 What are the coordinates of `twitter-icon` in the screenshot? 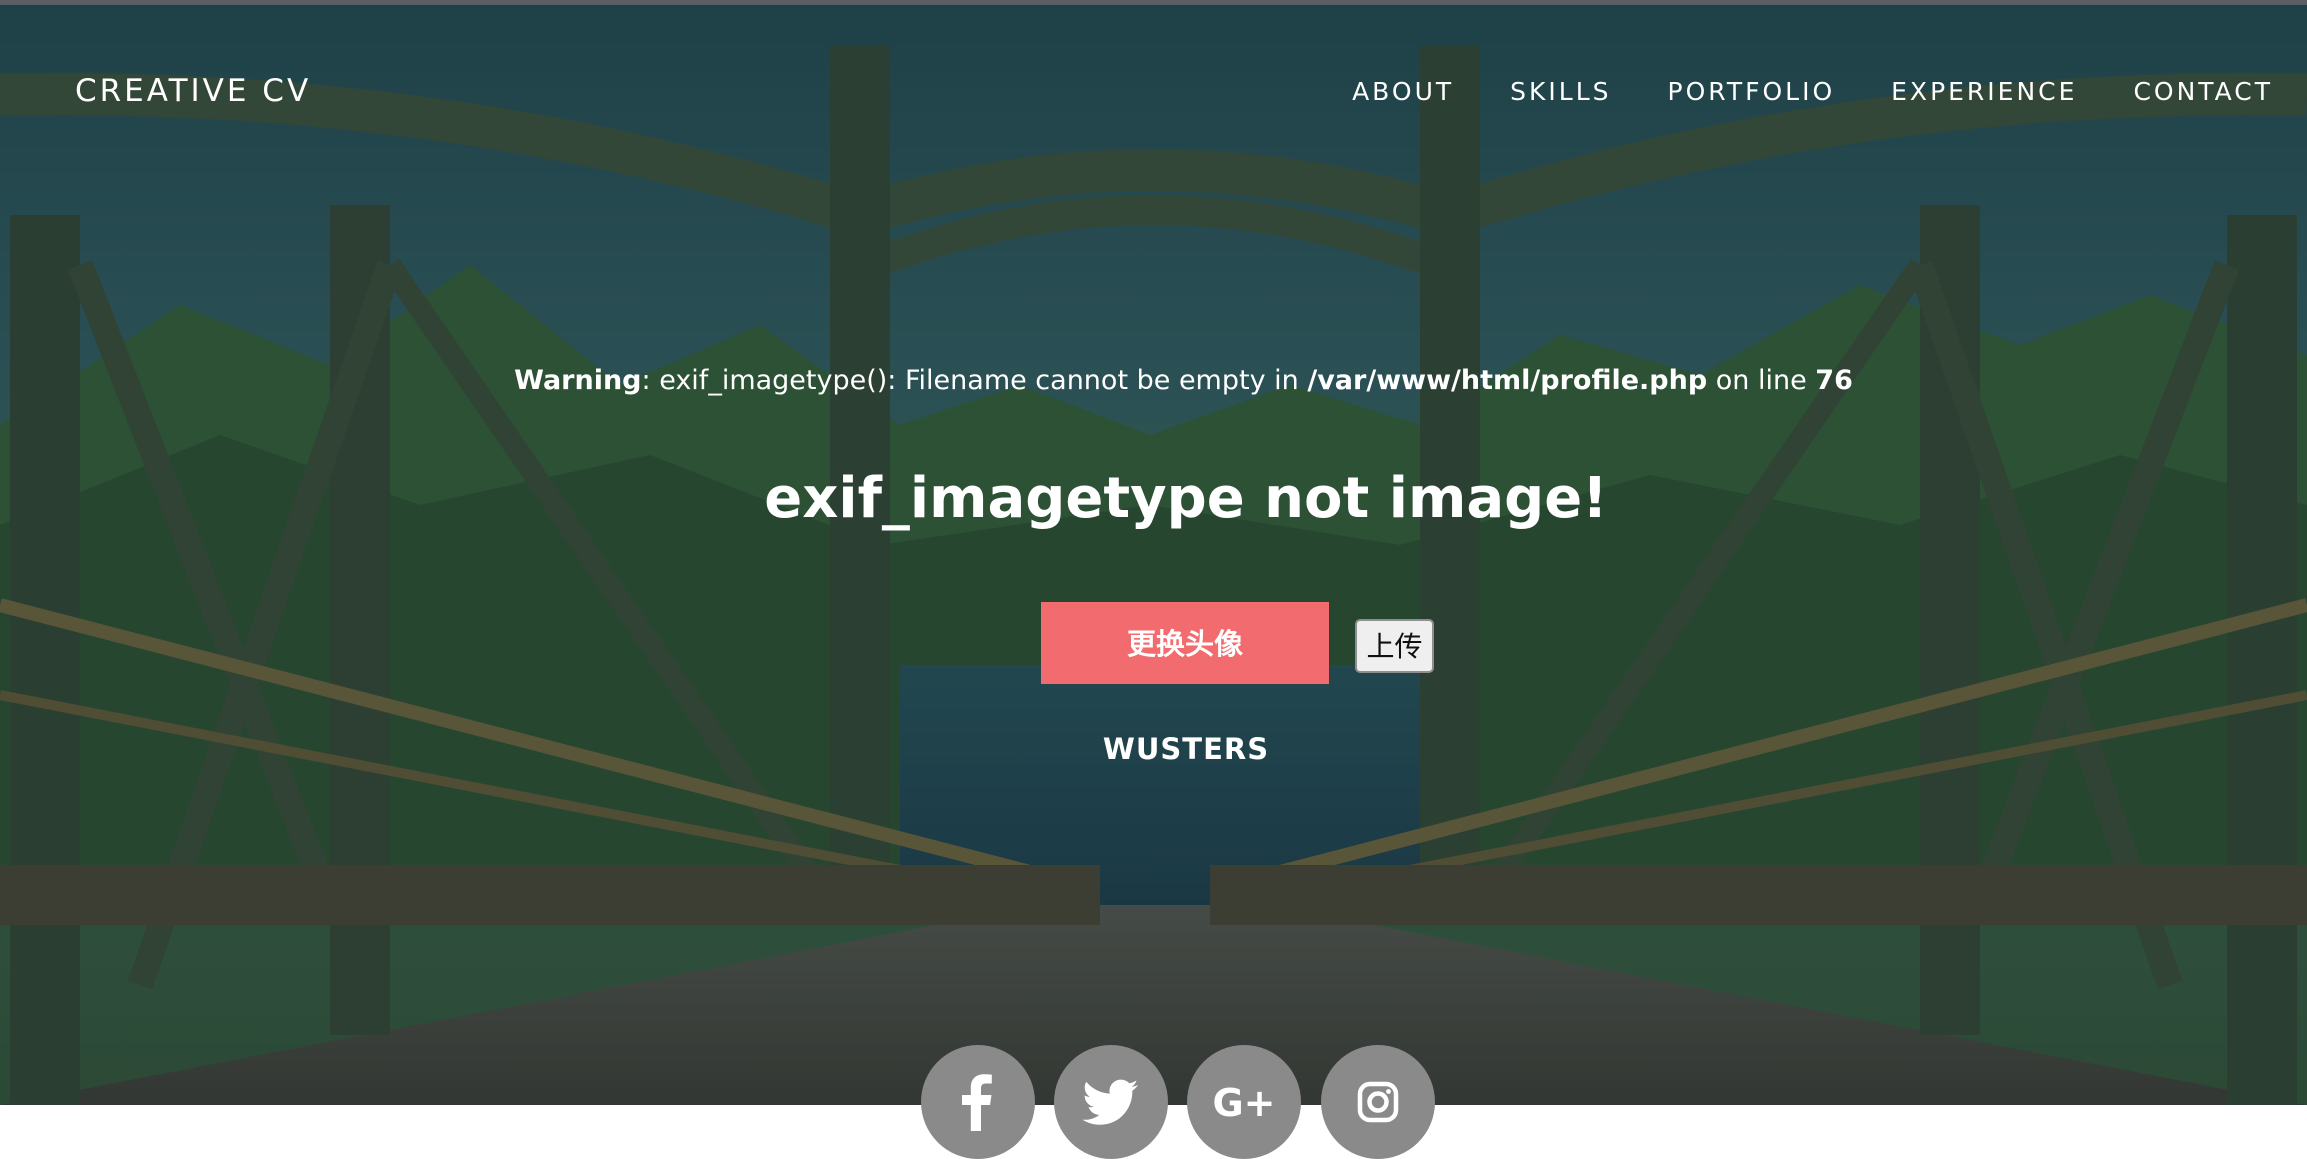 It's located at (1110, 1102).